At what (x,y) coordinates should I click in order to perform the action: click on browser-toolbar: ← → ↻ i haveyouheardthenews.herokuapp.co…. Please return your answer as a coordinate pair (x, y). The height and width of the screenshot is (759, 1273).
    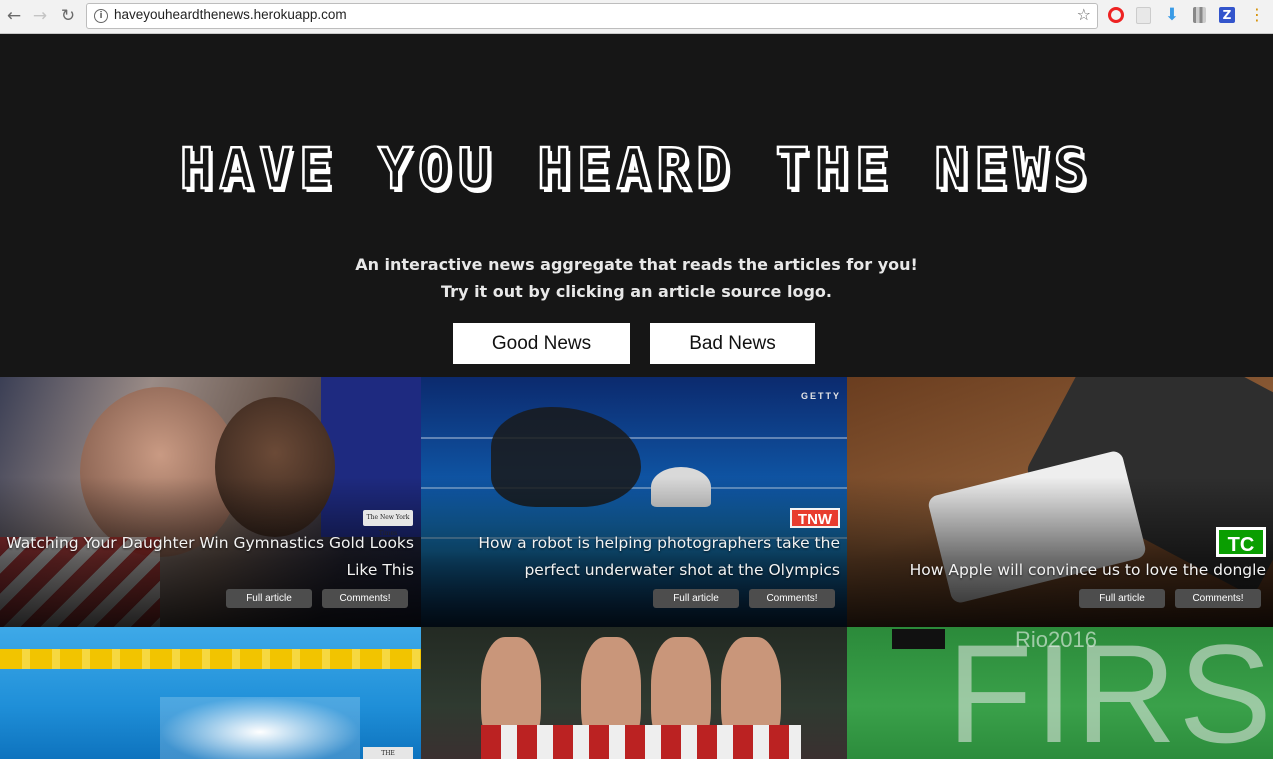
    Looking at the image, I should click on (636, 17).